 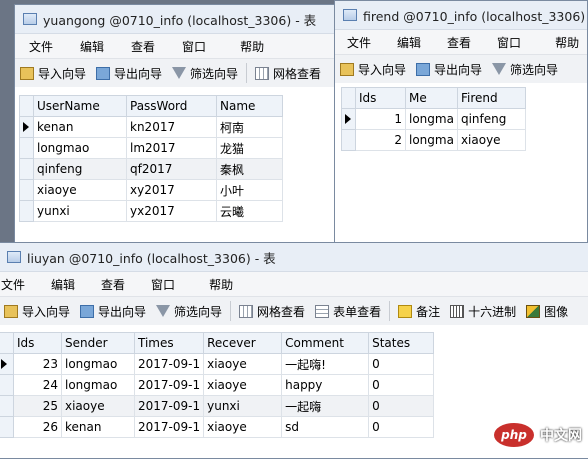 What do you see at coordinates (37, 427) in the screenshot?
I see `cell: 26` at bounding box center [37, 427].